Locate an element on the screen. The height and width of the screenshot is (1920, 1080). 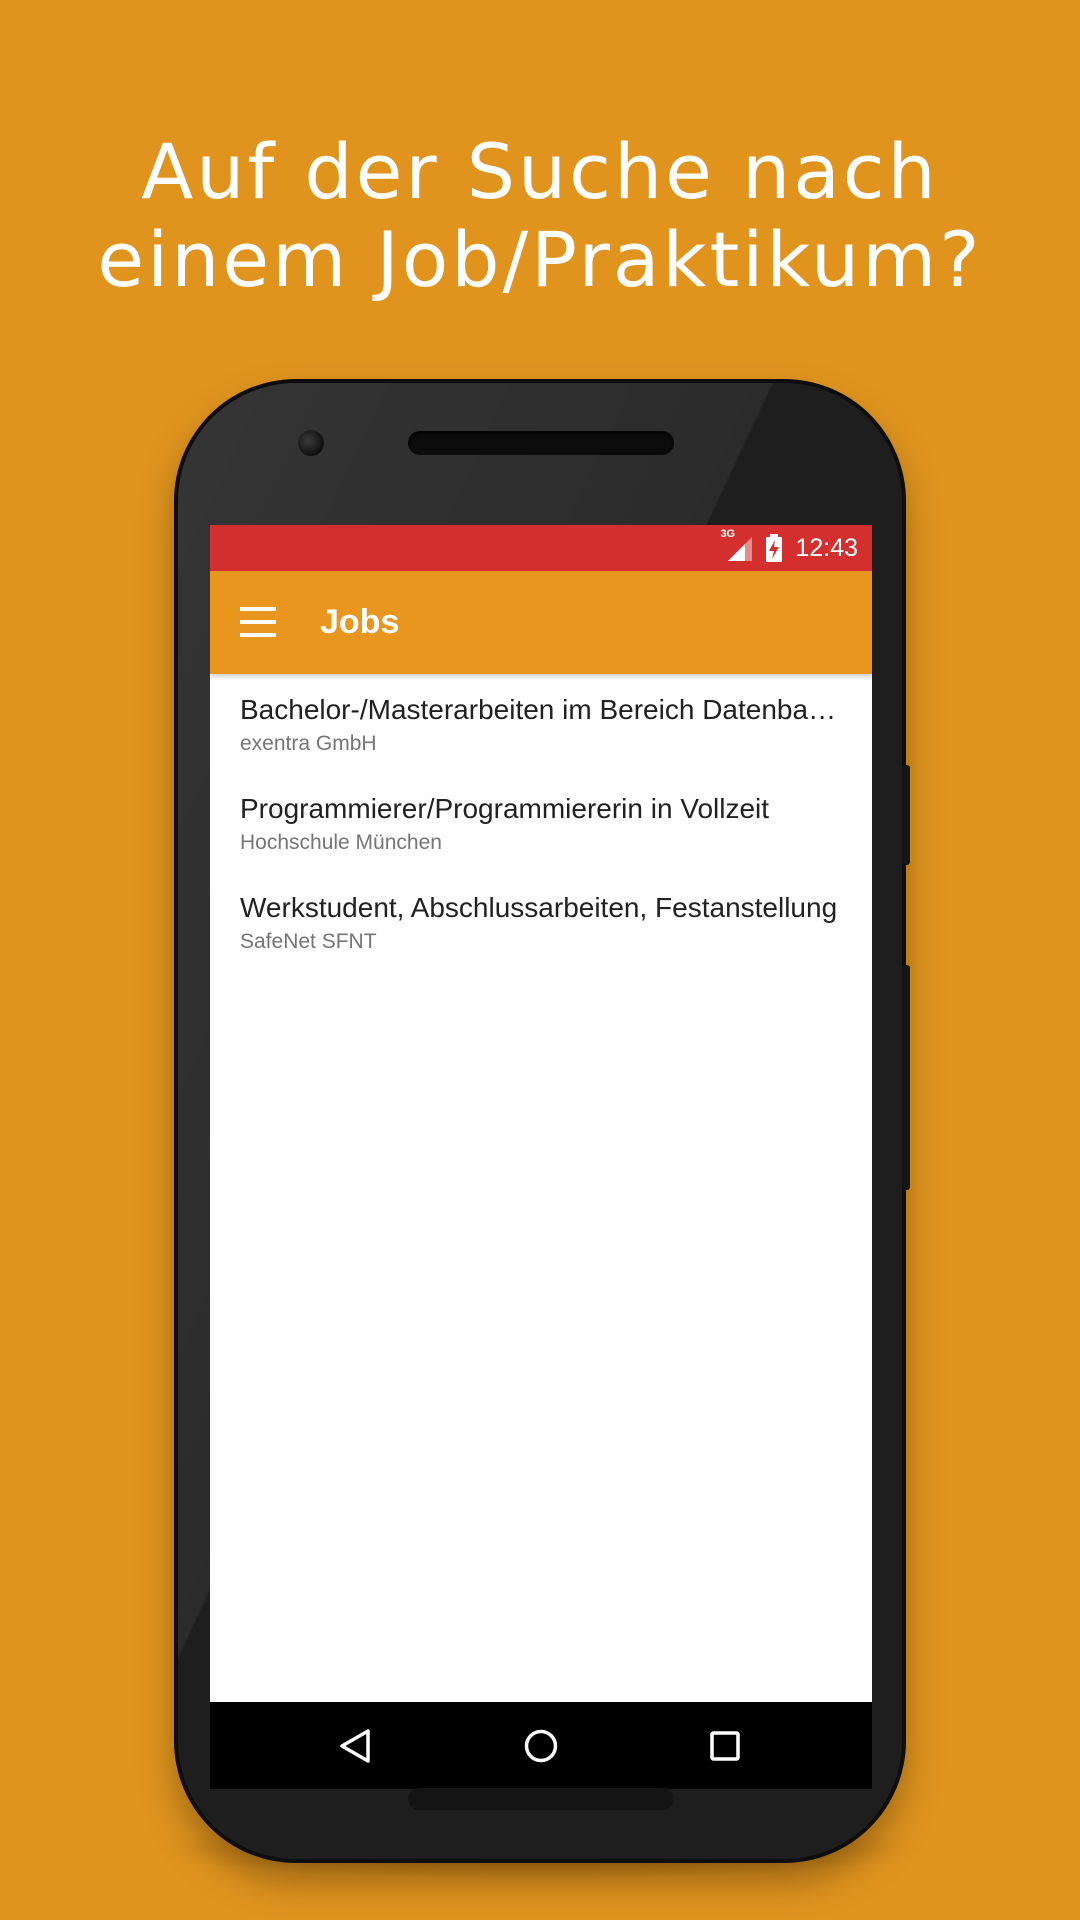
battery-charging-icon is located at coordinates (774, 548).